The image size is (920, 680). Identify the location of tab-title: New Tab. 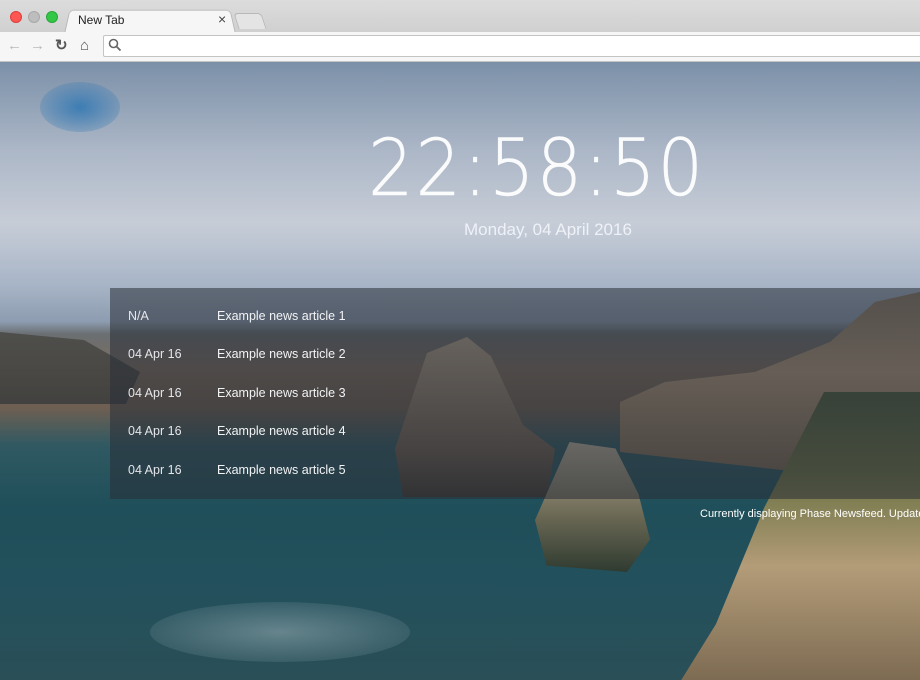
(101, 20).